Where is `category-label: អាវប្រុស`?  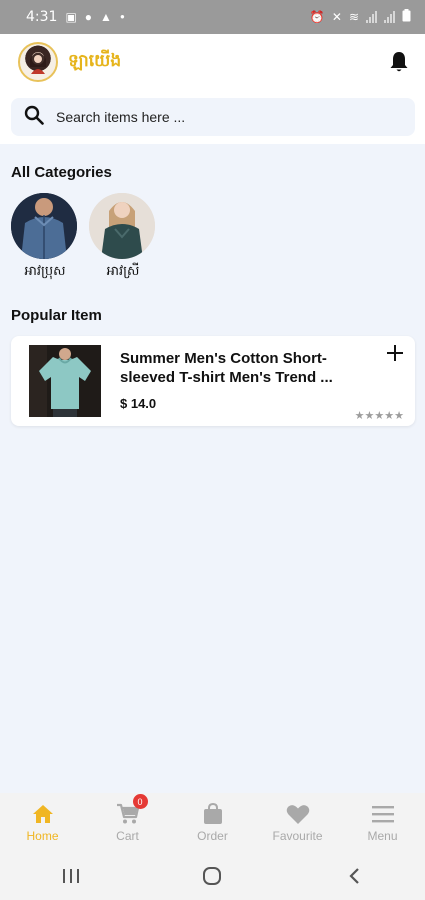 category-label: អាវប្រុស is located at coordinates (45, 271).